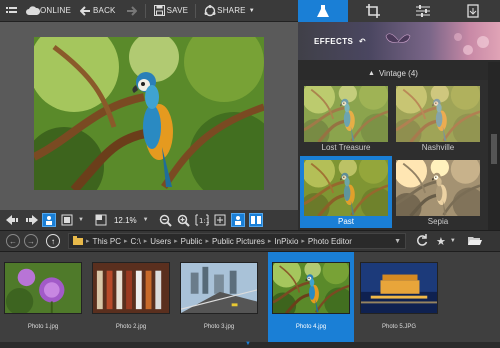 Image resolution: width=500 pixels, height=348 pixels. I want to click on back-nav-button: ←, so click(13, 241).